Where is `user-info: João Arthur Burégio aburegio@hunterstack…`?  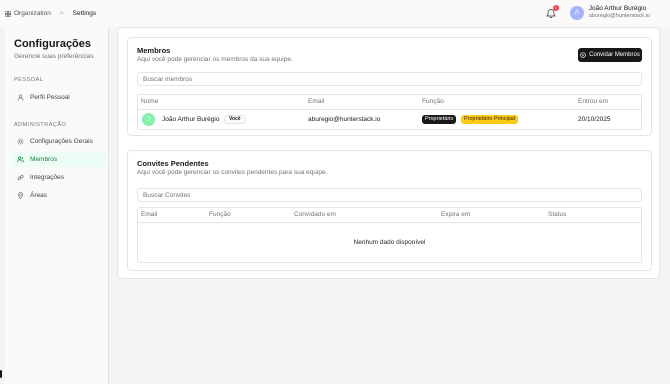 user-info: João Arthur Burégio aburegio@hunterstack… is located at coordinates (619, 12).